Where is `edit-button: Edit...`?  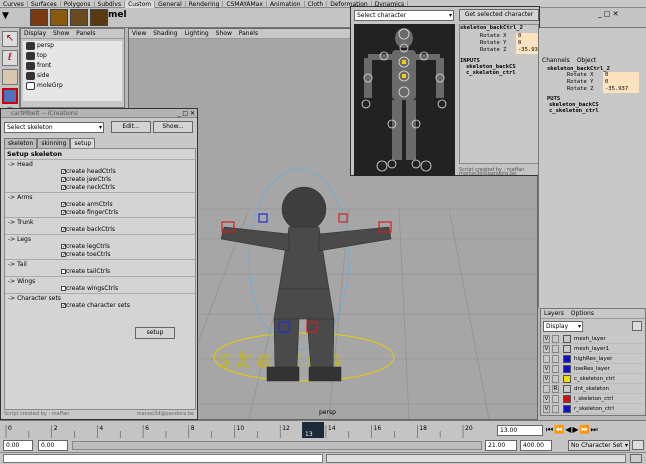
edit-button: Edit... is located at coordinates (131, 127).